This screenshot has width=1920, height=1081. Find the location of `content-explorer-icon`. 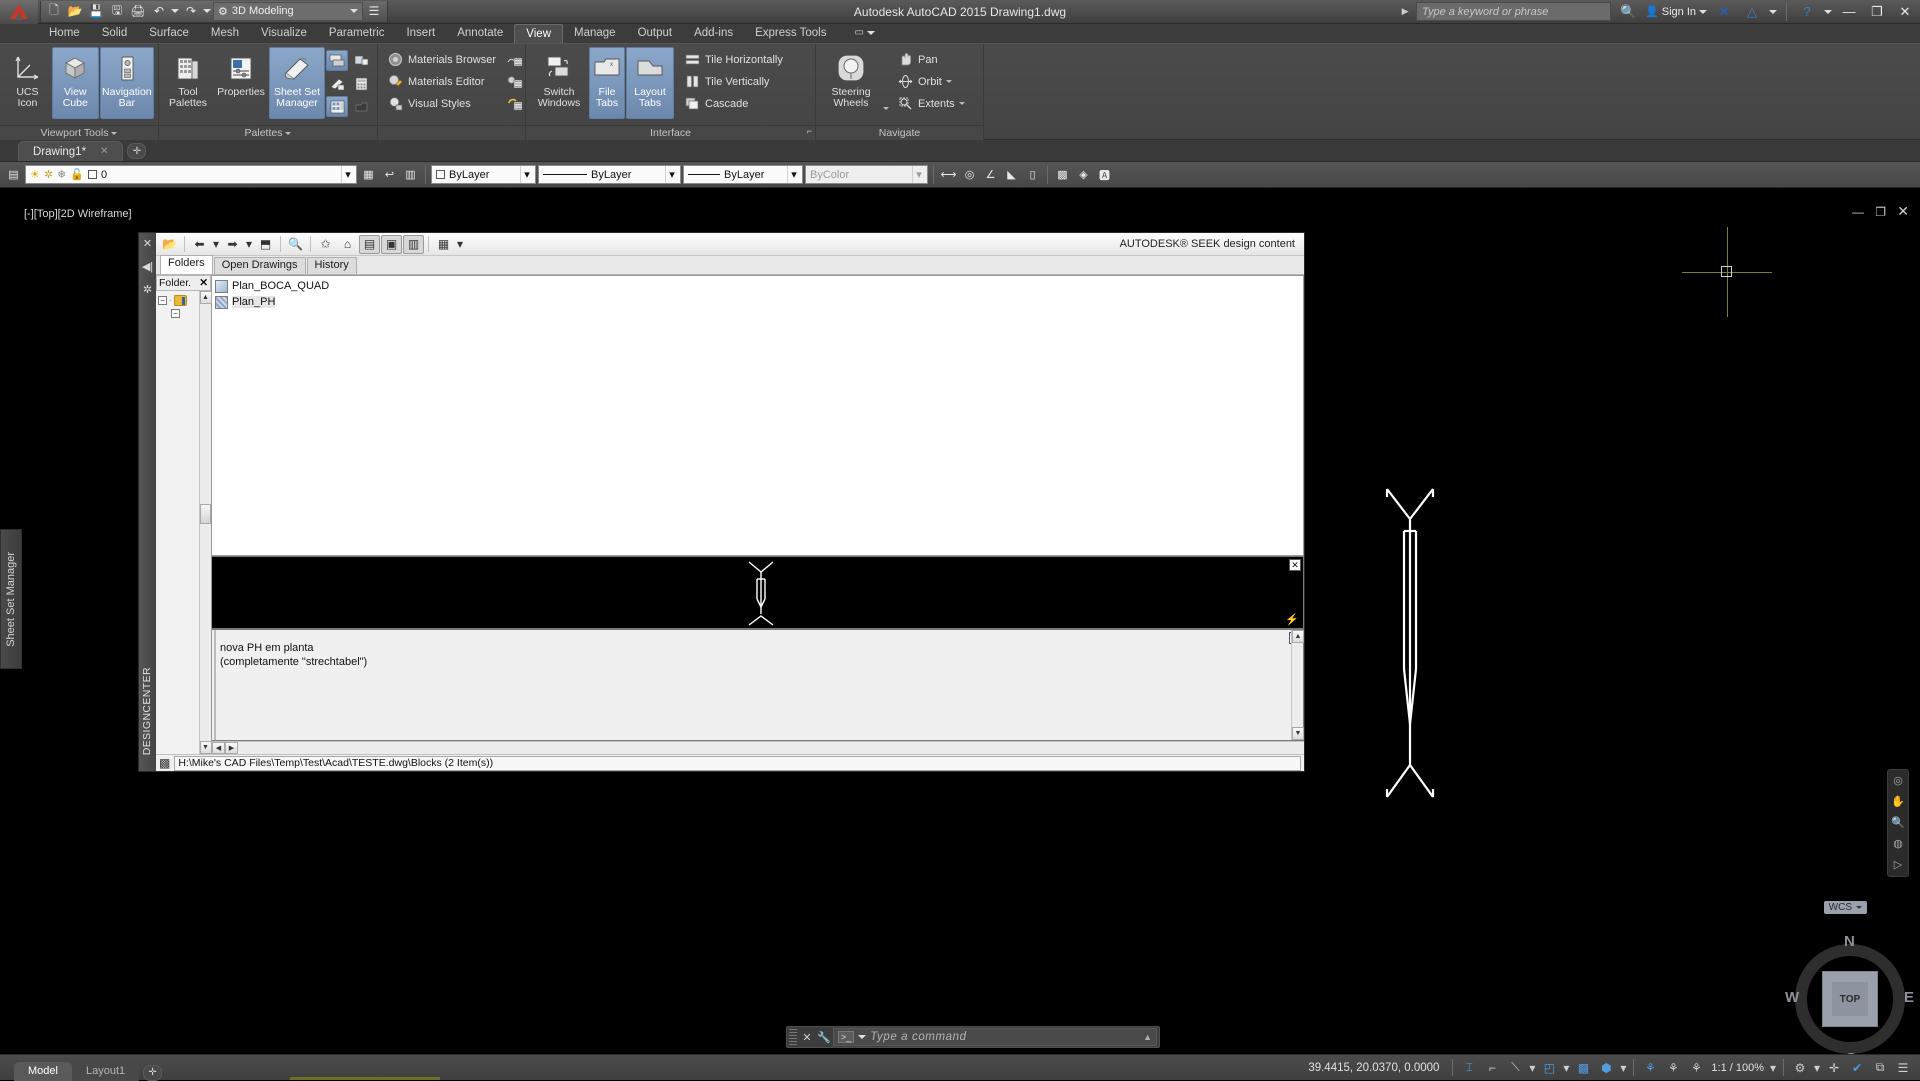

content-explorer-icon is located at coordinates (361, 106).